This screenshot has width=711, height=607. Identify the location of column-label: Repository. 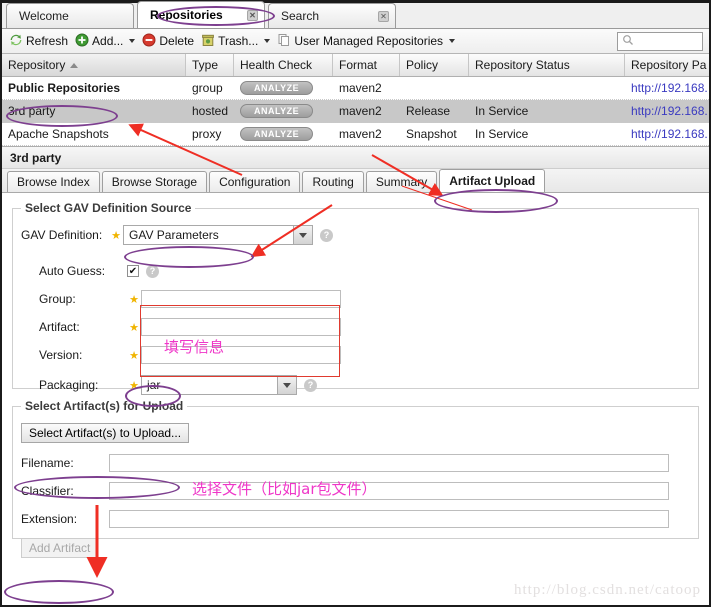
(37, 65).